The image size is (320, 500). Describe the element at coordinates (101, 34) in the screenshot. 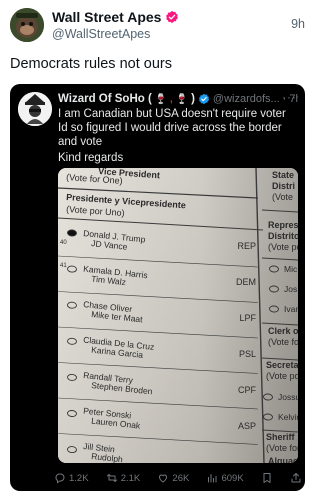

I see `handle: @WallStreetApes` at that location.